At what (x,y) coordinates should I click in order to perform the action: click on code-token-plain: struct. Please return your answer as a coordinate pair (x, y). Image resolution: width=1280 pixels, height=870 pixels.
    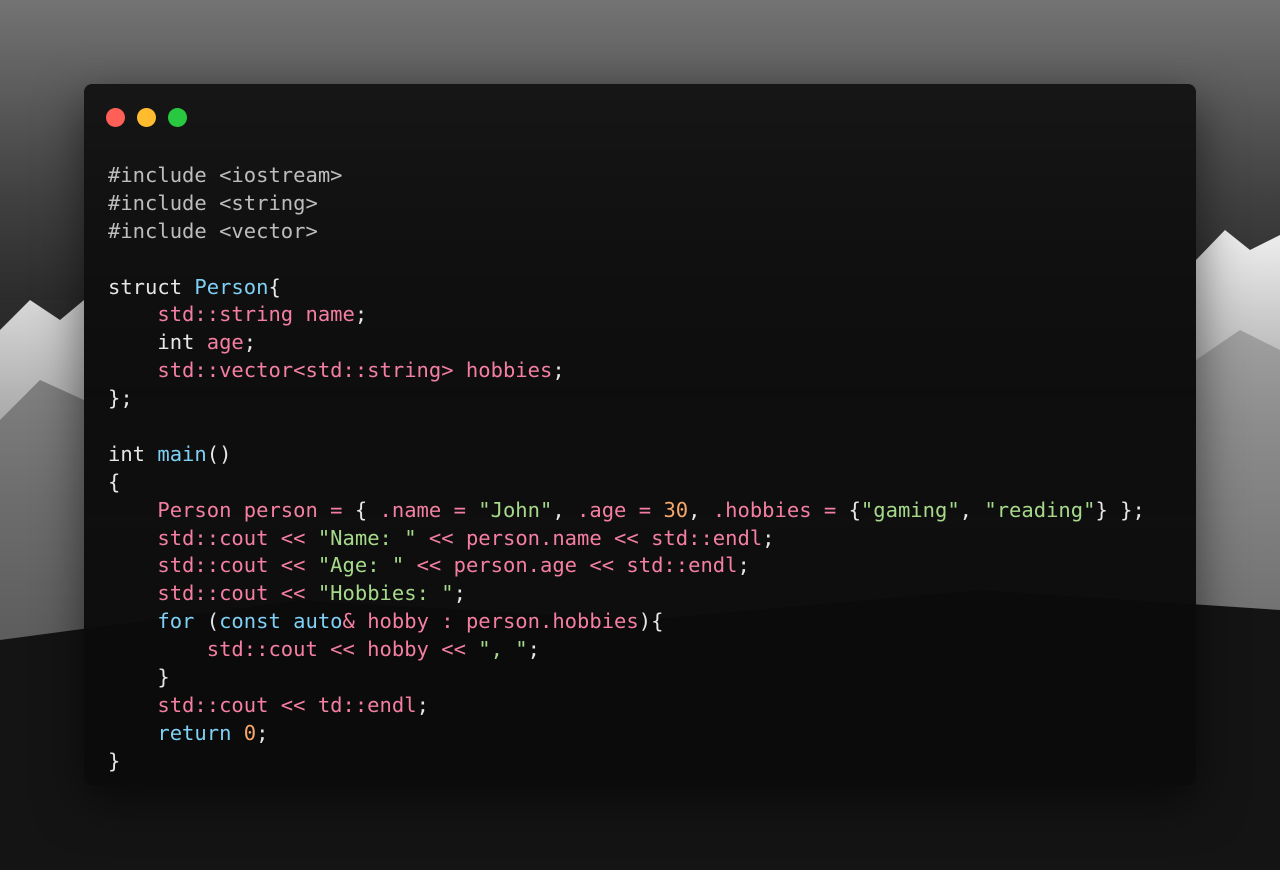
    Looking at the image, I should click on (151, 286).